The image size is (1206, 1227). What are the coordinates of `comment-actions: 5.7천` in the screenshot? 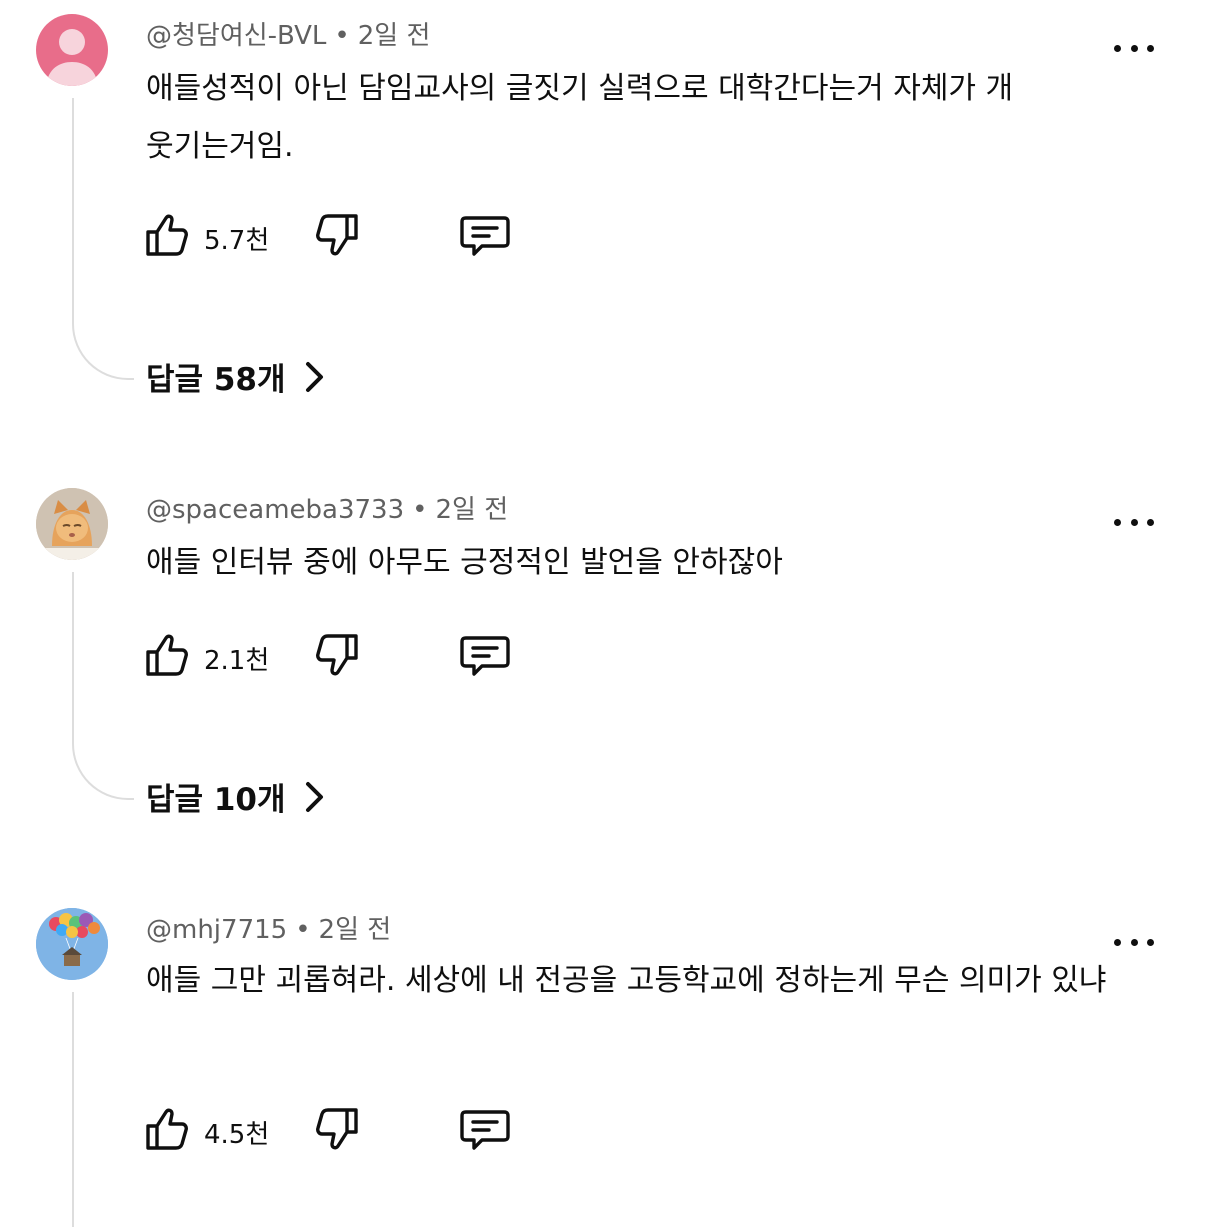 It's located at (350, 236).